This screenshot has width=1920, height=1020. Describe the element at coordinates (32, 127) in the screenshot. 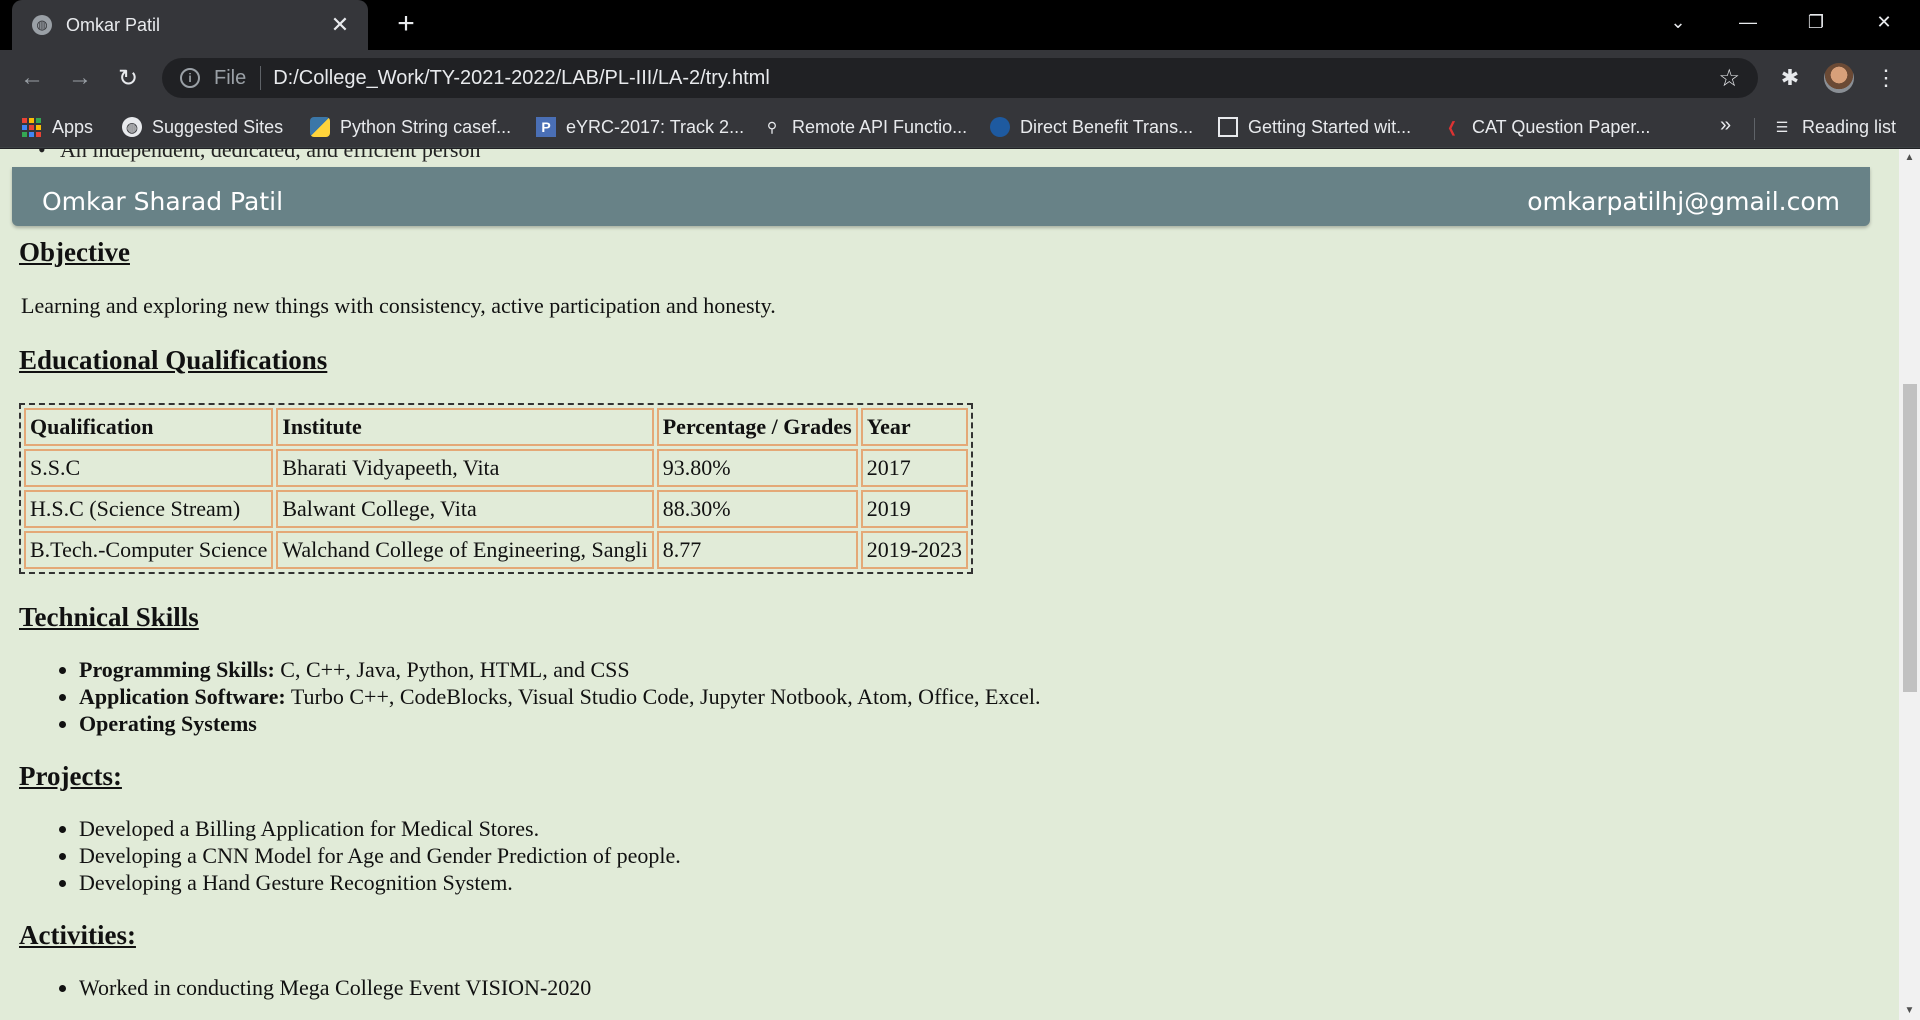

I see `apps-grid-icon` at that location.